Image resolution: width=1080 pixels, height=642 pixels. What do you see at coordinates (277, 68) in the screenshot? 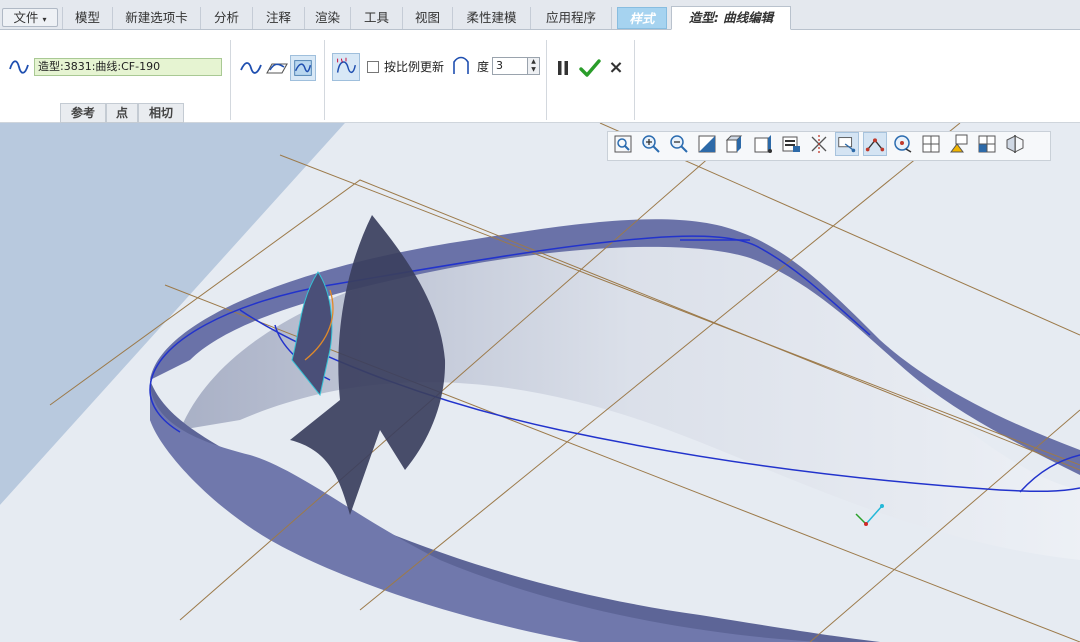
I see `plane-curve-icon` at bounding box center [277, 68].